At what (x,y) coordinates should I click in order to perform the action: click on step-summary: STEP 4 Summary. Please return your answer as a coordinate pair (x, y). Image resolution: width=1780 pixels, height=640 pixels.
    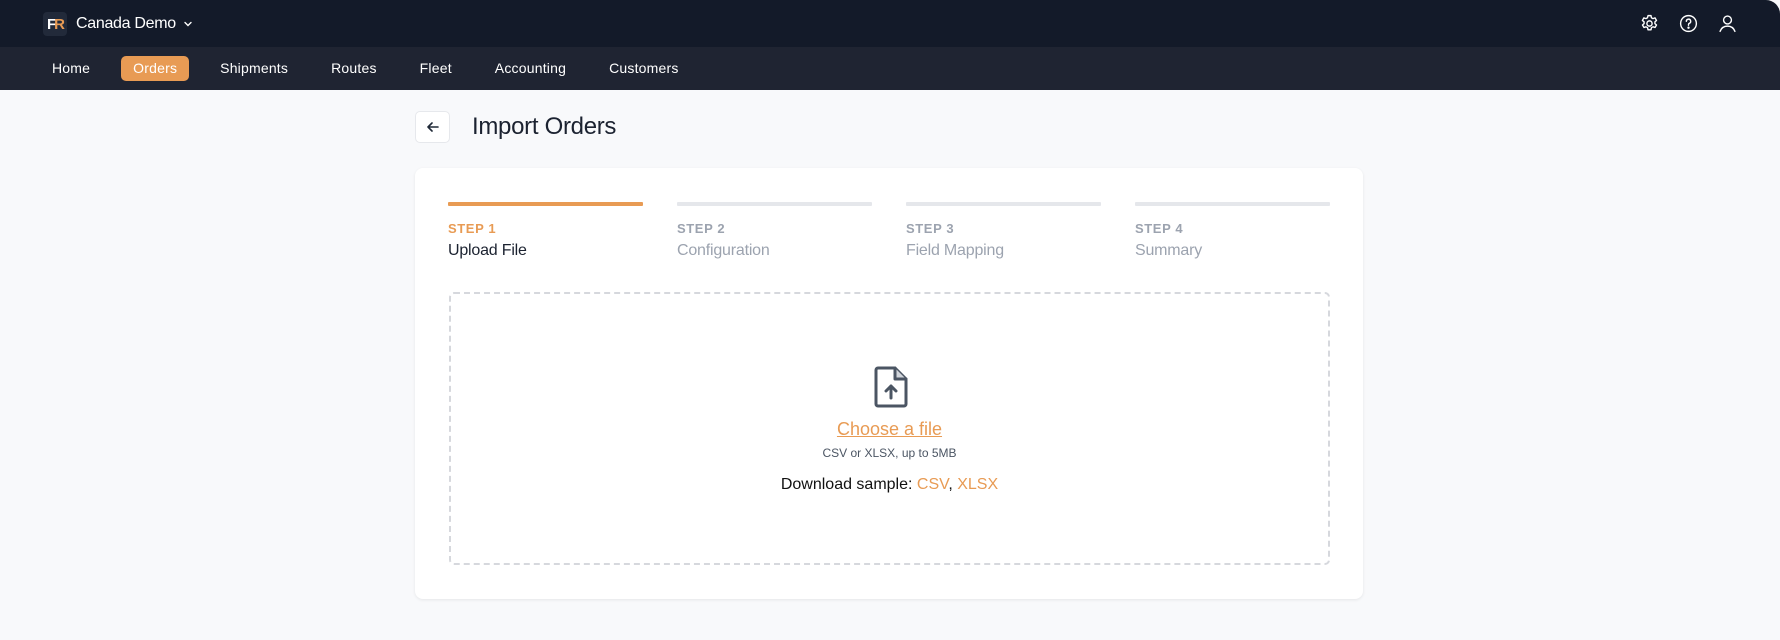
    Looking at the image, I should click on (1232, 231).